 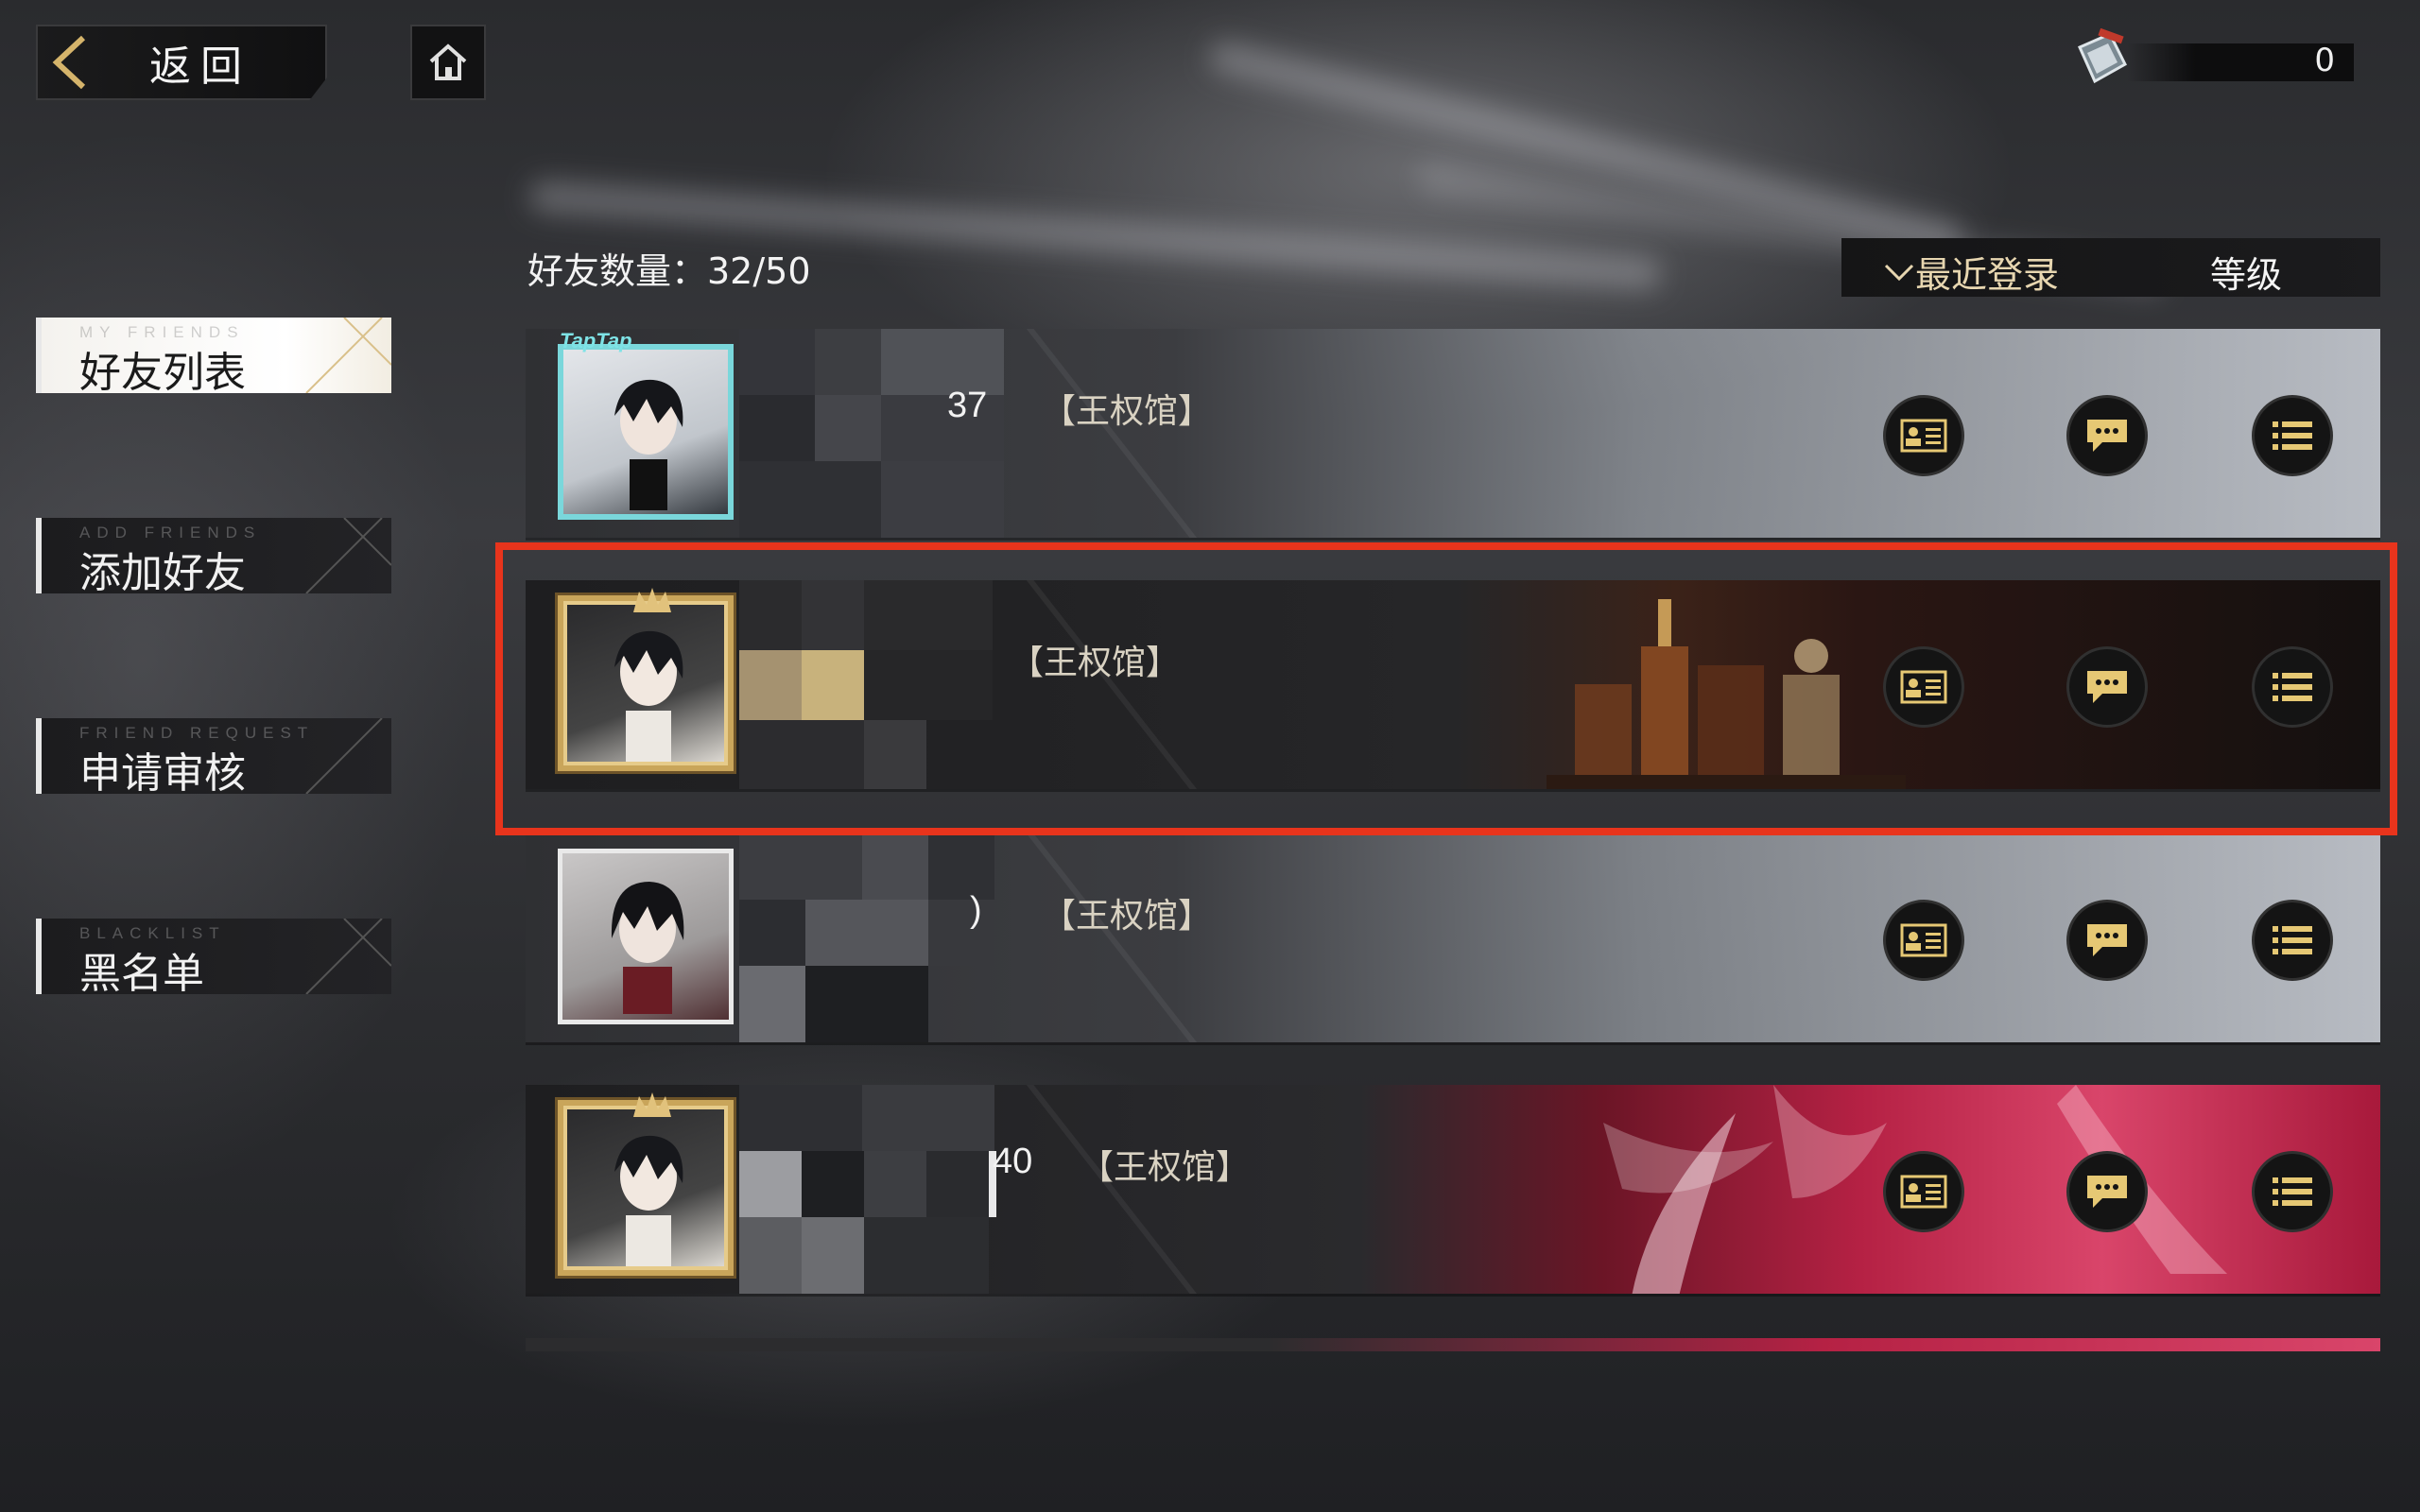 I want to click on currency-display: 0, so click(x=2212, y=61).